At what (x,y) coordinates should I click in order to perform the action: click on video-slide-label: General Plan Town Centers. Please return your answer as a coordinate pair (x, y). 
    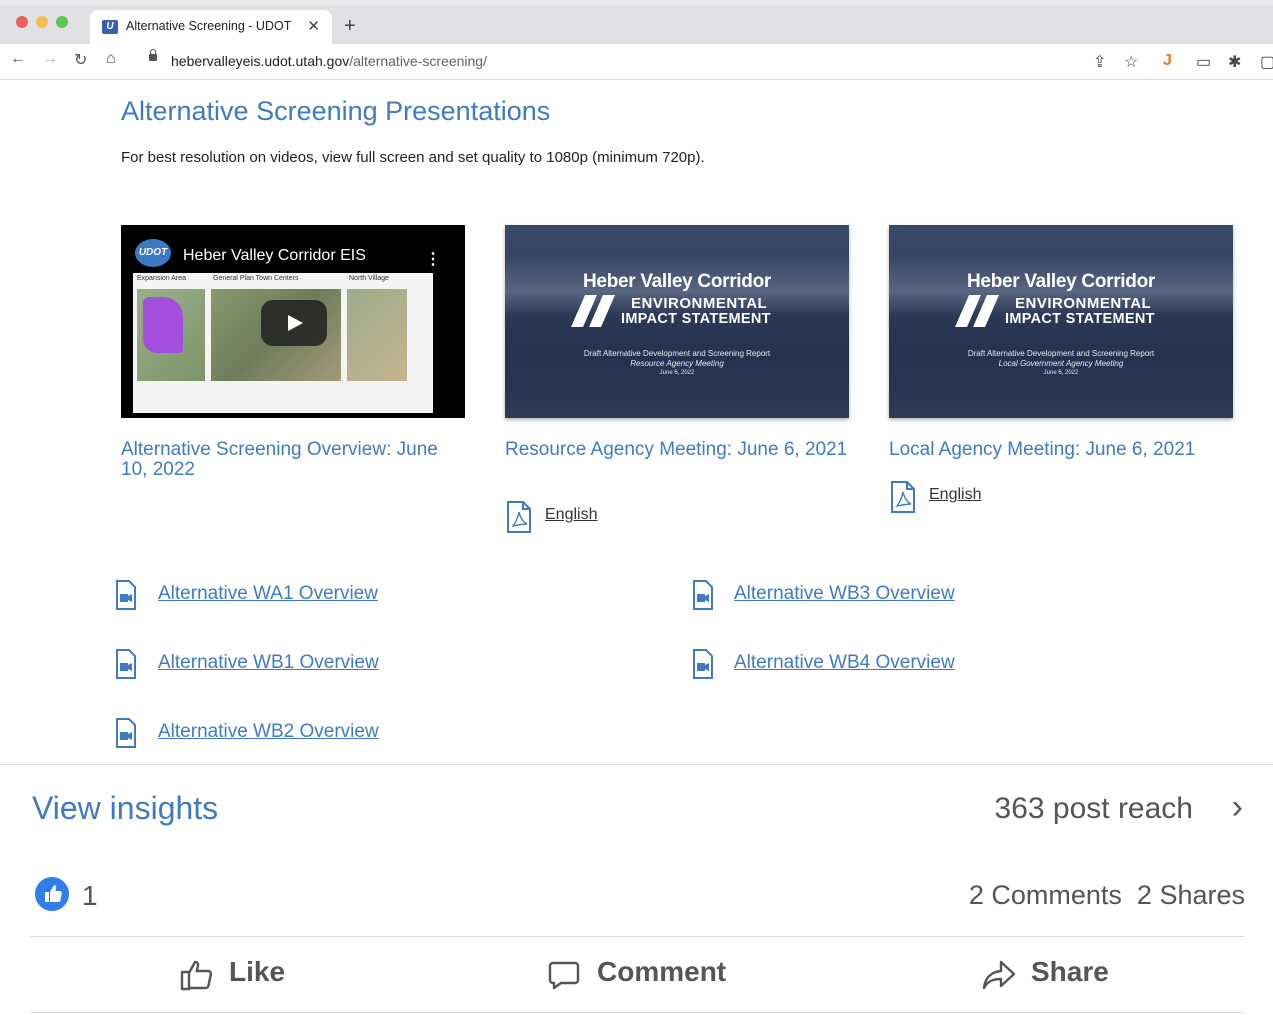
    Looking at the image, I should click on (256, 278).